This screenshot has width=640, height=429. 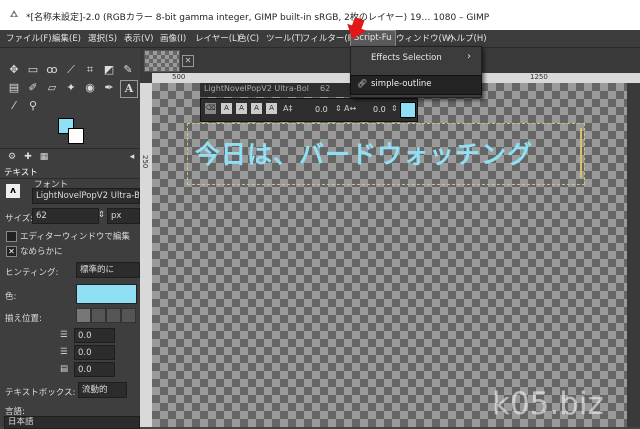 What do you see at coordinates (284, 38) in the screenshot?
I see `menu-tools: ツール(T)` at bounding box center [284, 38].